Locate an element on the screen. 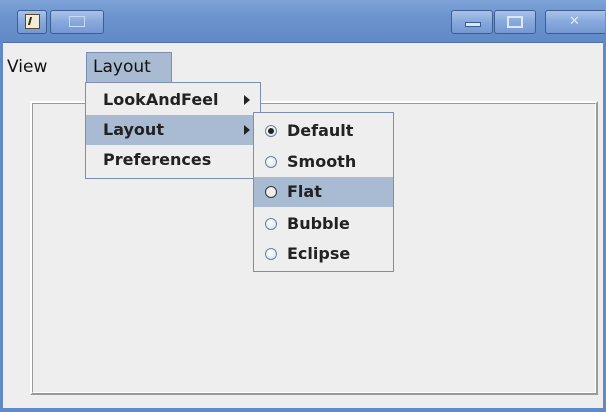 This screenshot has height=412, width=606. maximize-button is located at coordinates (515, 22).